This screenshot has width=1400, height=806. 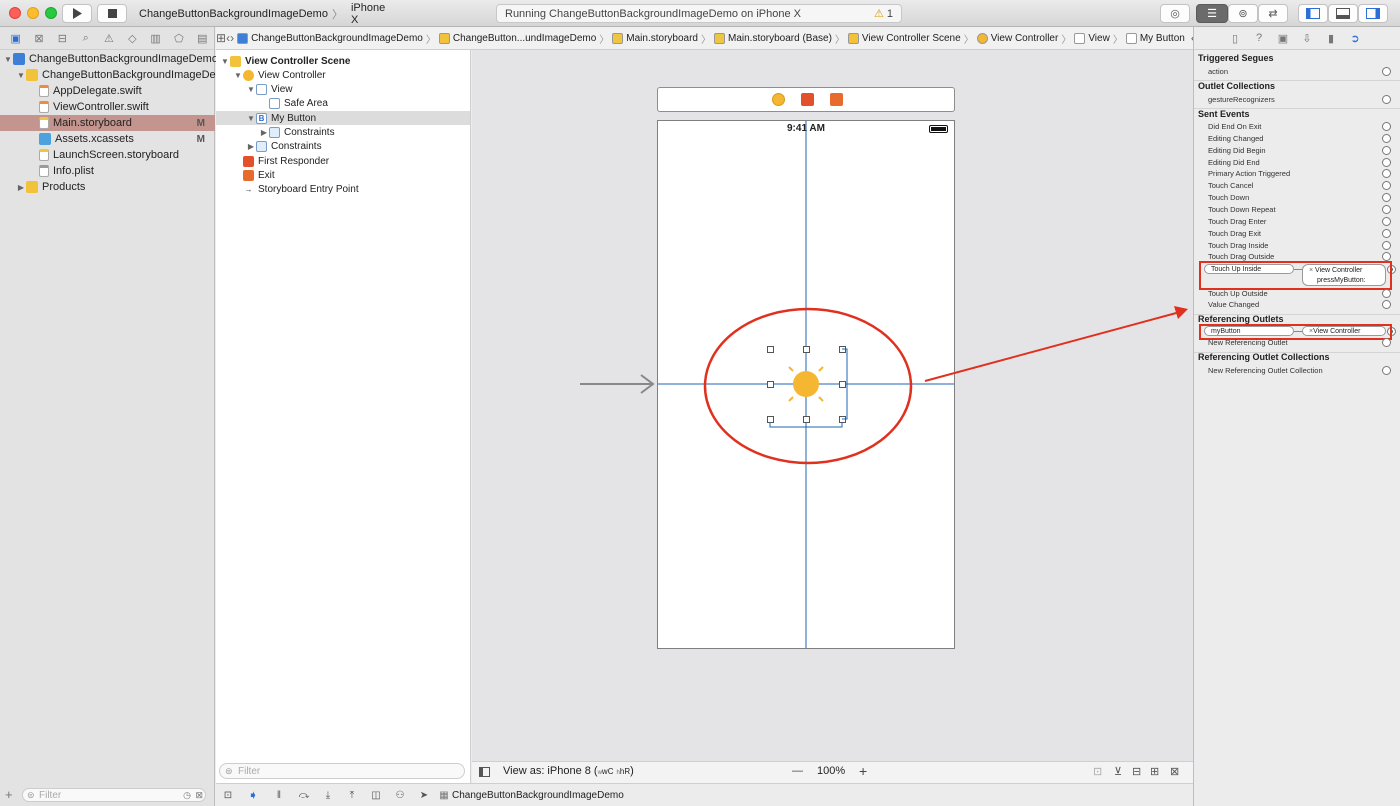 What do you see at coordinates (107, 187) in the screenshot?
I see `file-tree-item: ▶ Products` at bounding box center [107, 187].